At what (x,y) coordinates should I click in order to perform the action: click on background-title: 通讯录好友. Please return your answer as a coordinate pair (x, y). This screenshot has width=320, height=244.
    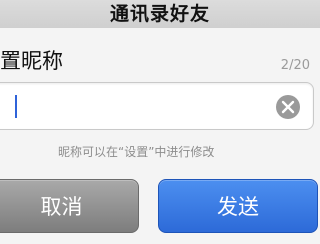
    Looking at the image, I should click on (159, 14).